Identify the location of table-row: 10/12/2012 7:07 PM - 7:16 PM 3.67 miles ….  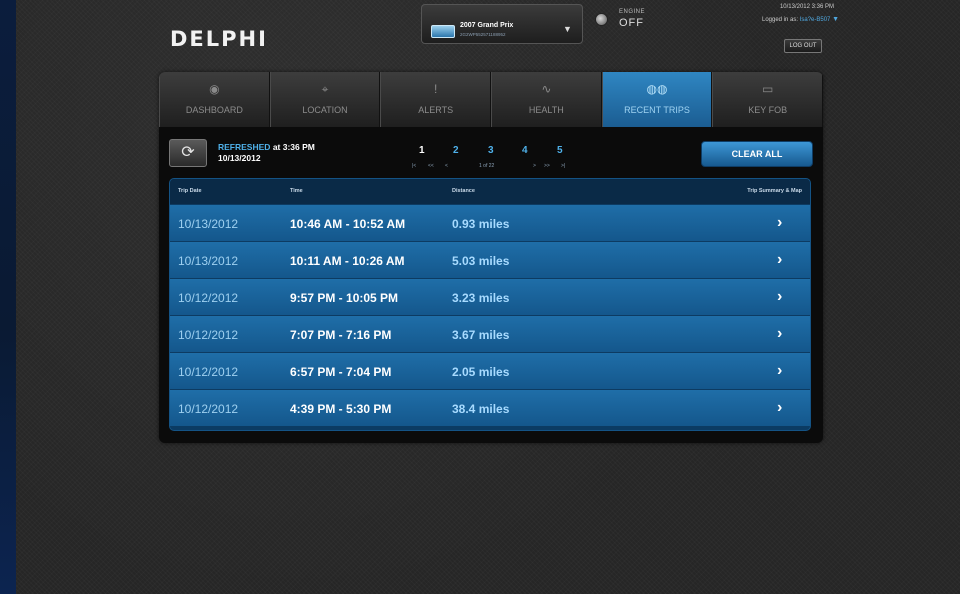
(490, 333).